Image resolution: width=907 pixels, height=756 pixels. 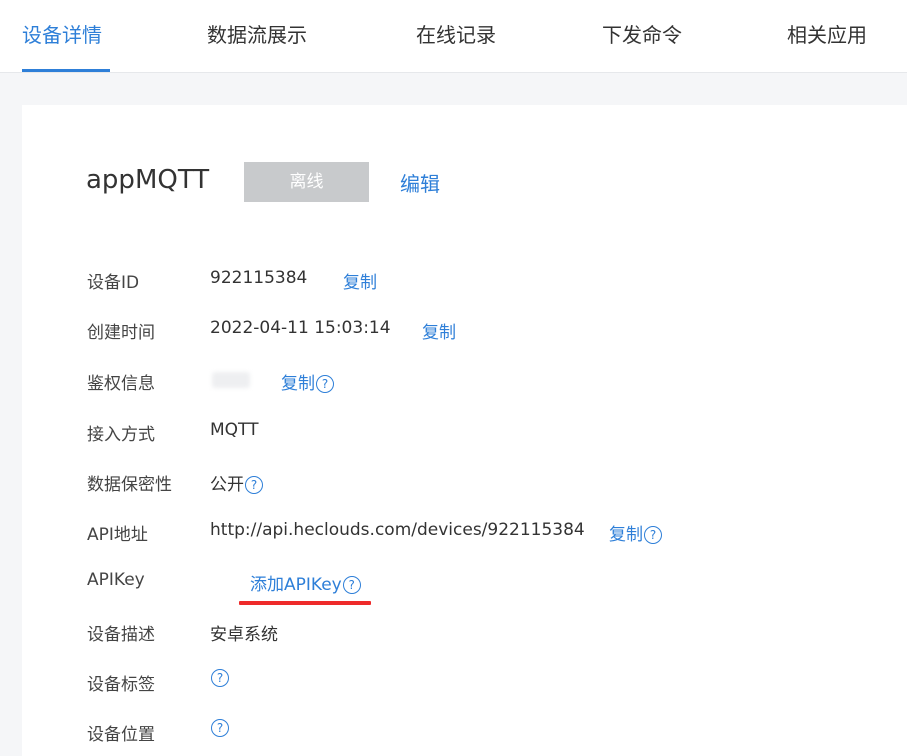 I want to click on tab-online-records: 在线记录, so click(x=456, y=38).